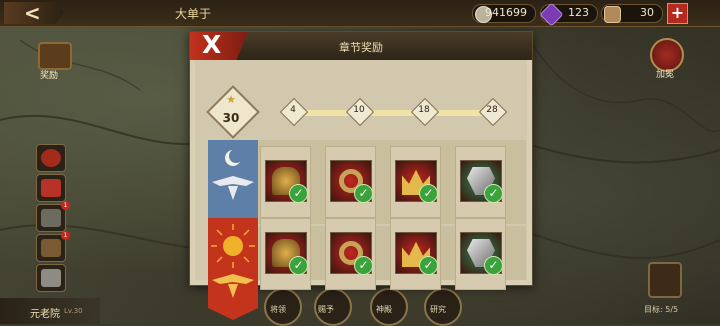  I want to click on milestone-value: 4, so click(293, 110).